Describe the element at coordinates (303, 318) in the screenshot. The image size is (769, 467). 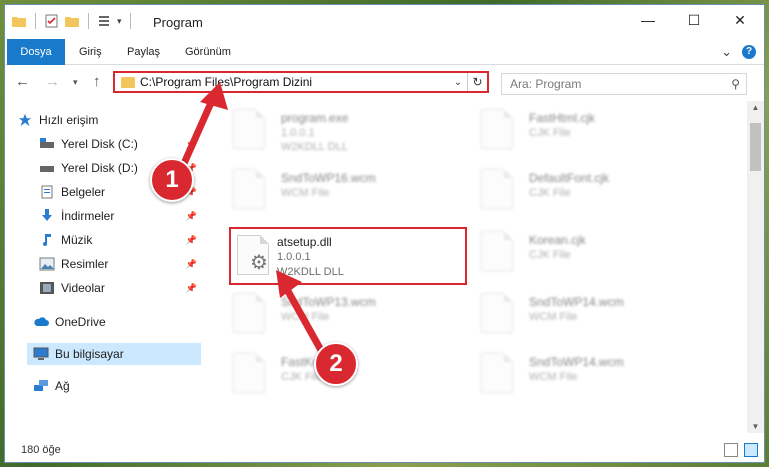
I see `arrow-2-shaft` at that location.